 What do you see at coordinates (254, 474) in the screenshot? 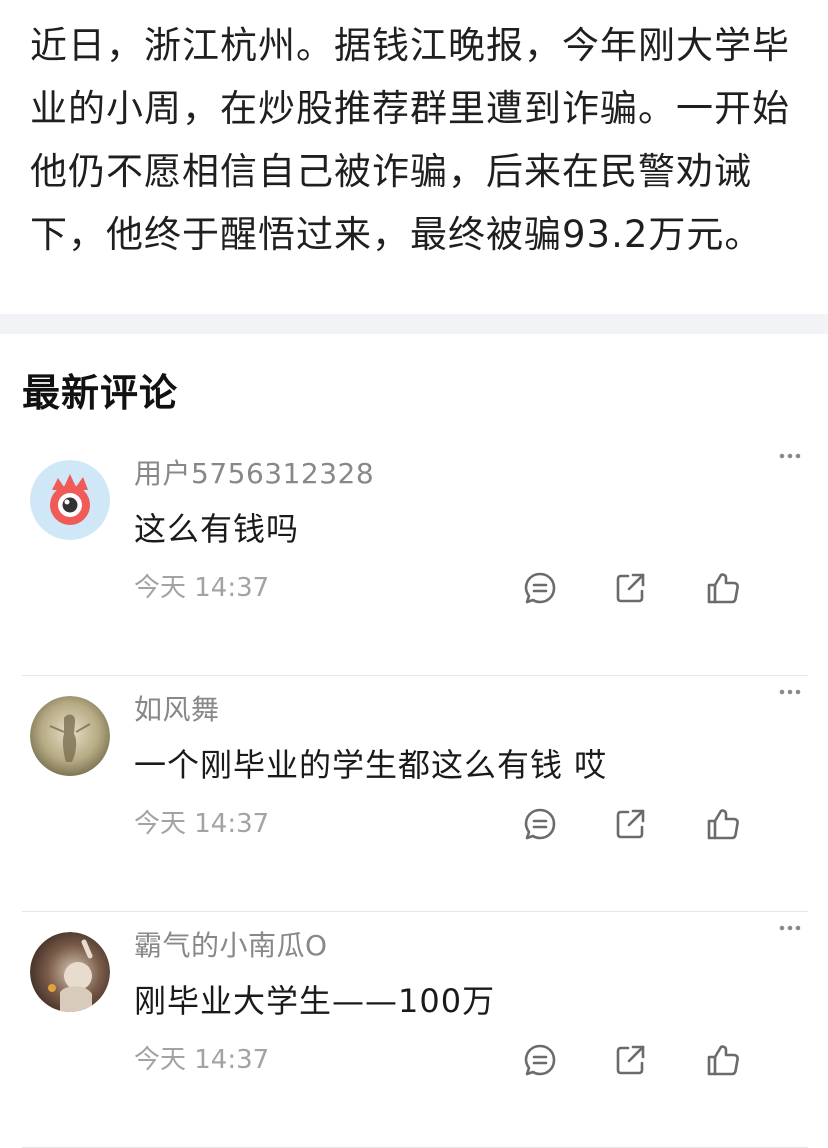
I see `comment-username: 用户5756312328` at bounding box center [254, 474].